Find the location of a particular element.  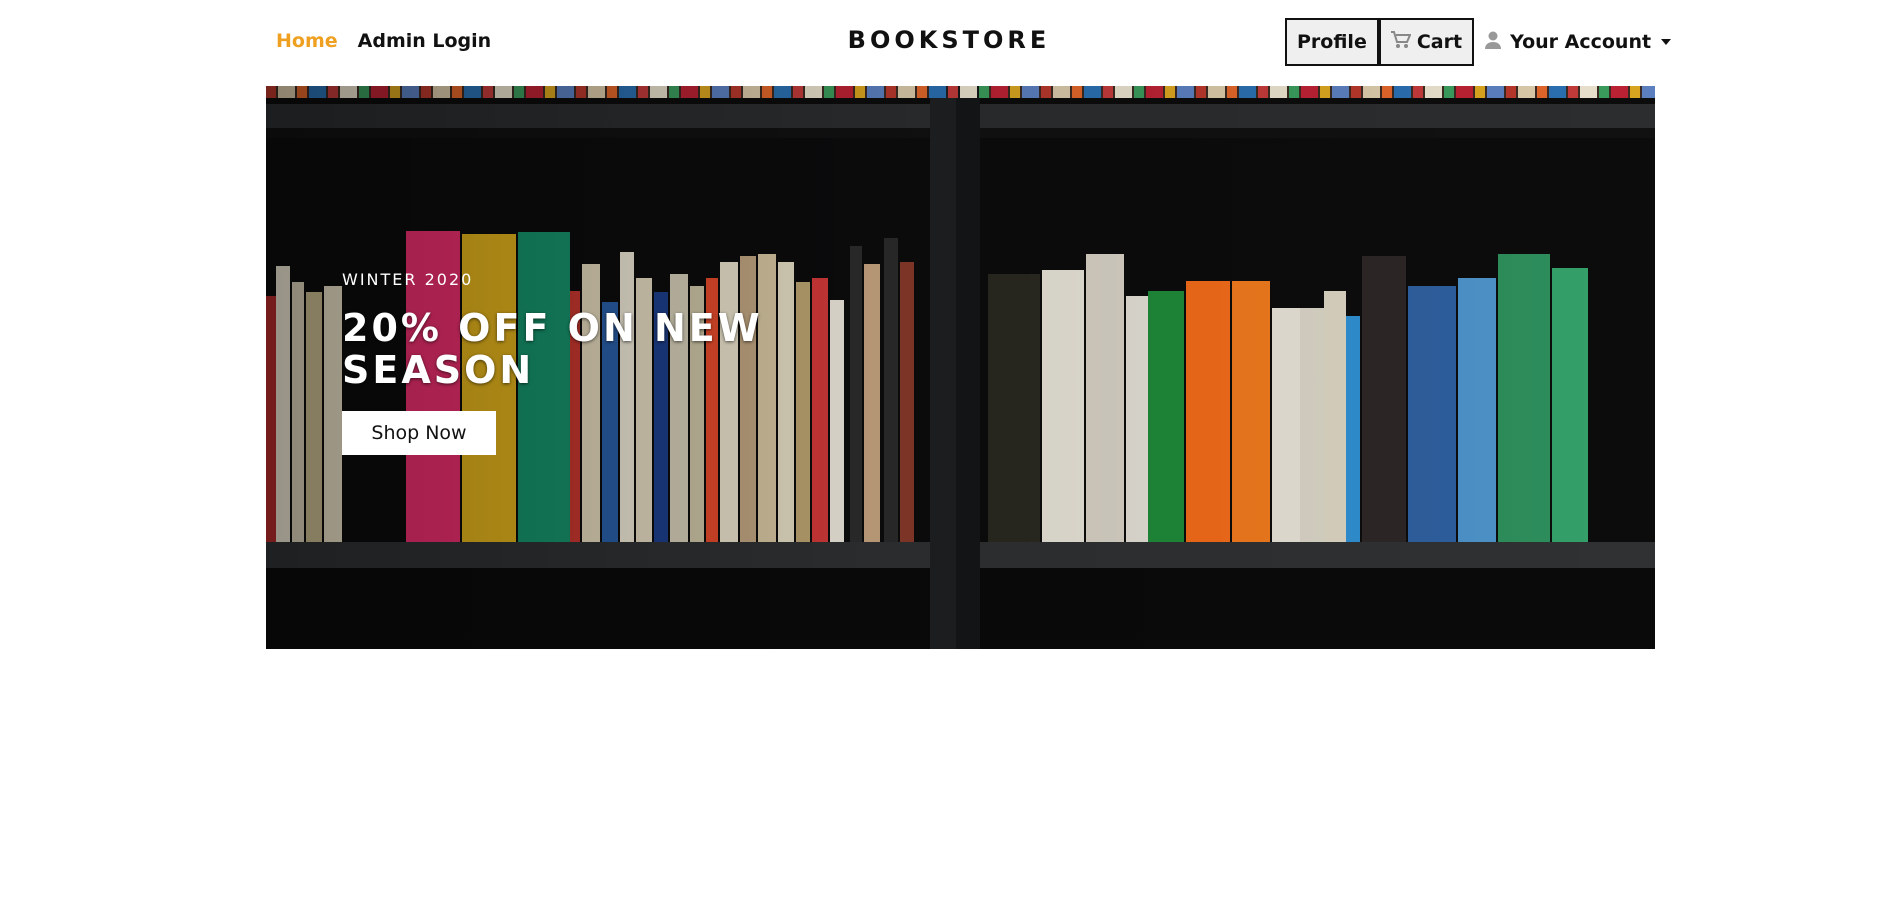

profile-label: Profile is located at coordinates (1332, 42).